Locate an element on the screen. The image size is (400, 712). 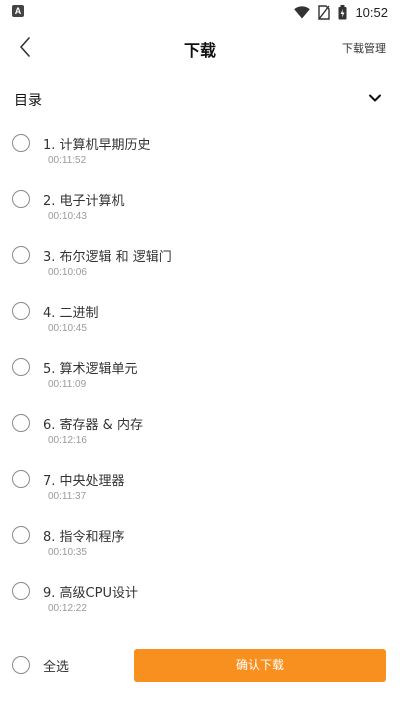
list-item: 9. 高级CPU设计 00:12:22 is located at coordinates (200, 604).